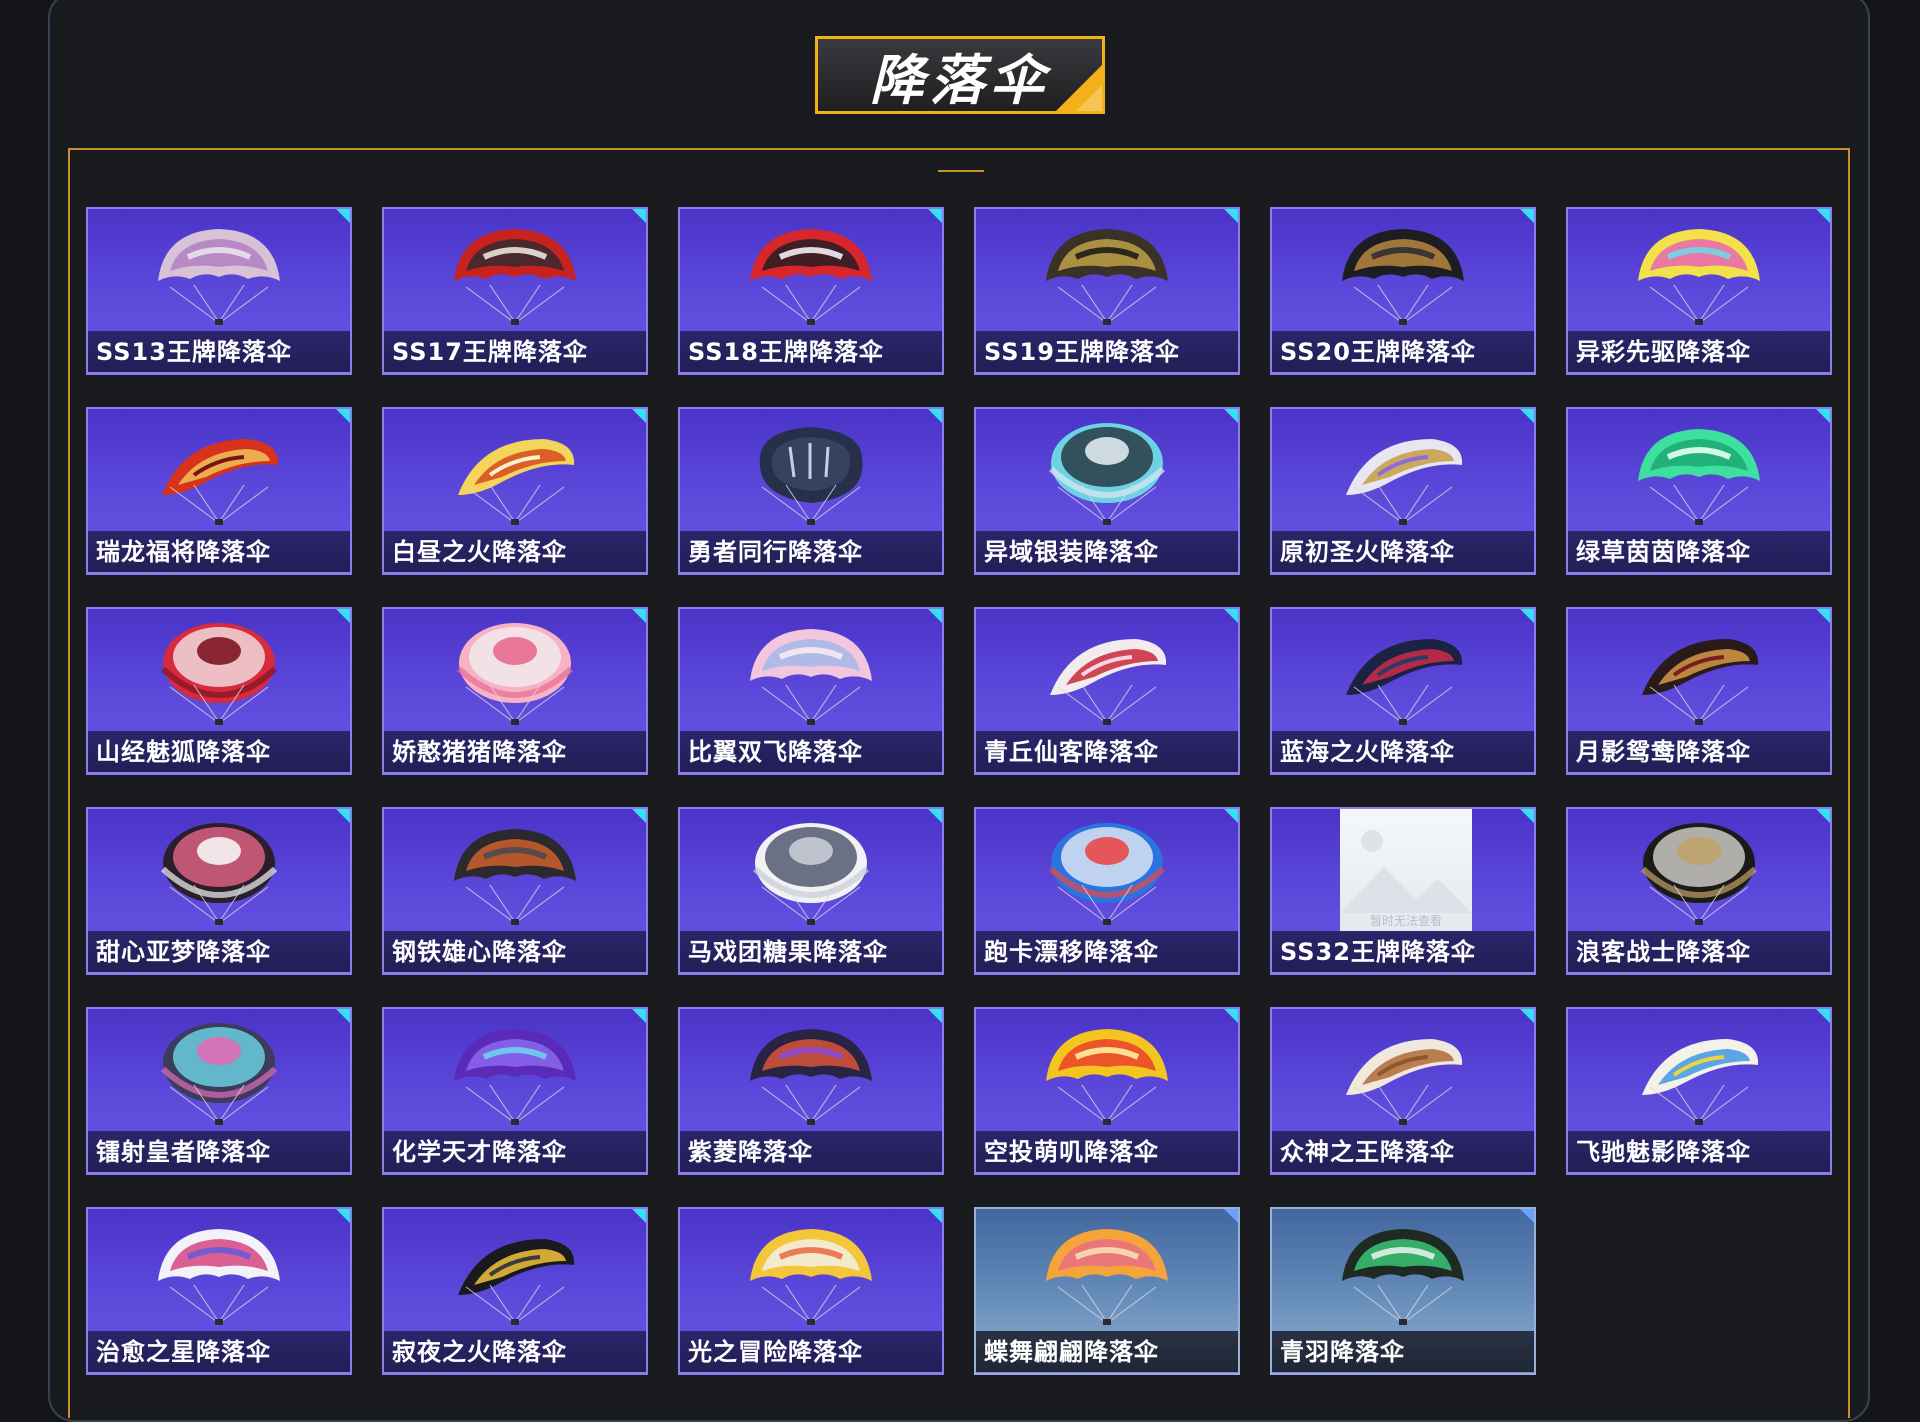 The height and width of the screenshot is (1422, 1920). Describe the element at coordinates (490, 352) in the screenshot. I see `parachute-name: SS17王牌降落伞` at that location.